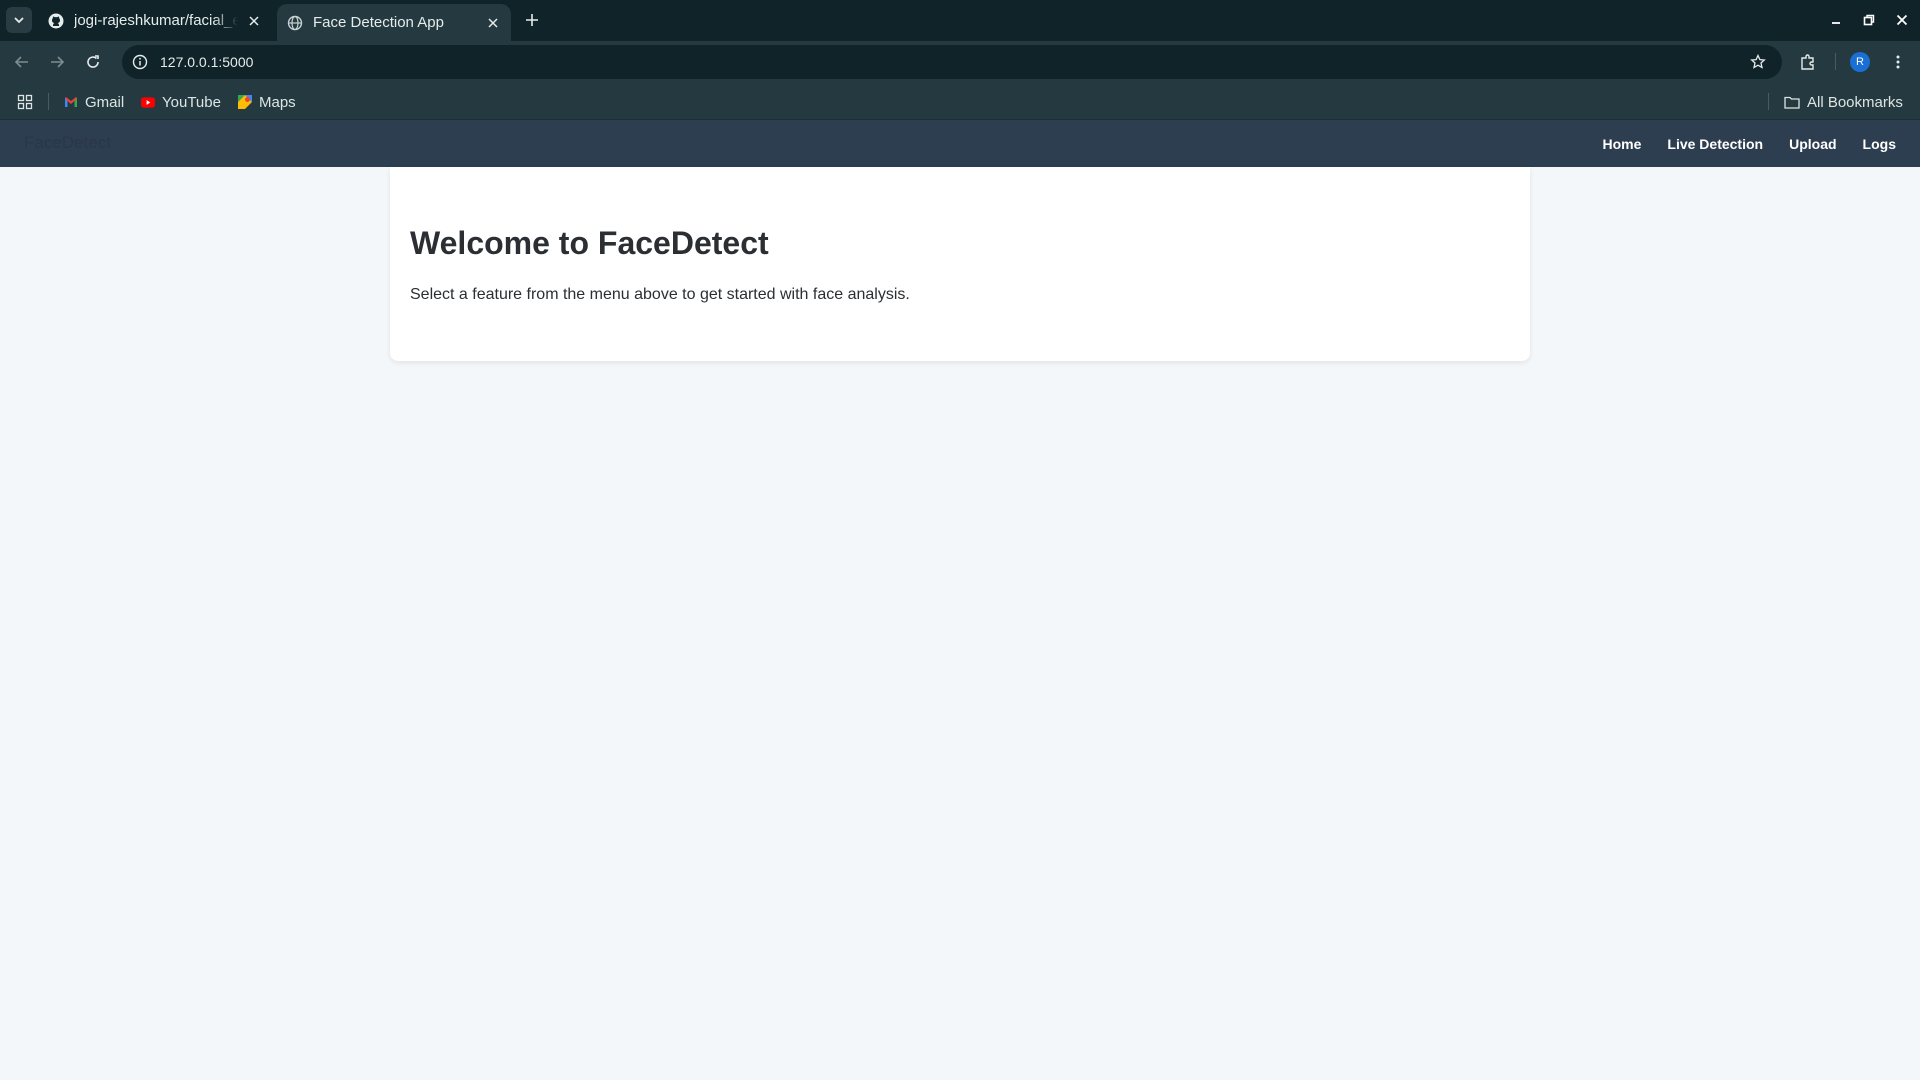 This screenshot has width=1920, height=1080. I want to click on puzzle-icon, so click(1807, 62).